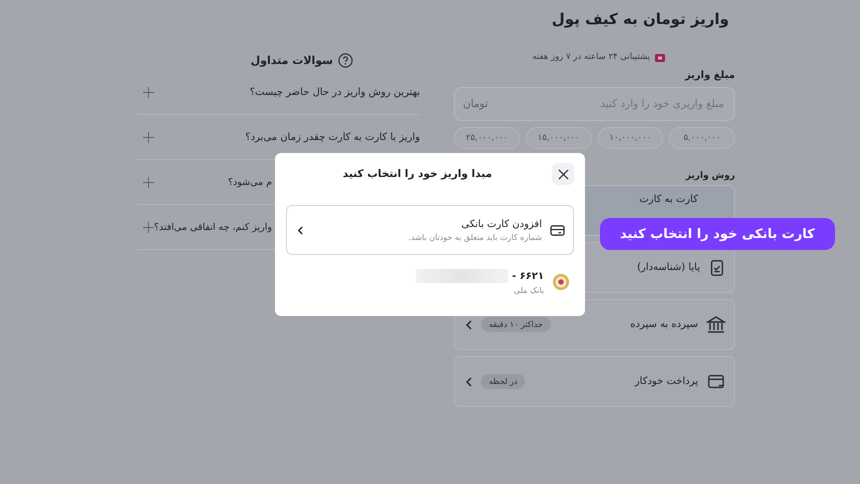 This screenshot has height=484, width=860. Describe the element at coordinates (594, 381) in the screenshot. I see `deposit-method: پرداخت خودکار در لحظه` at that location.